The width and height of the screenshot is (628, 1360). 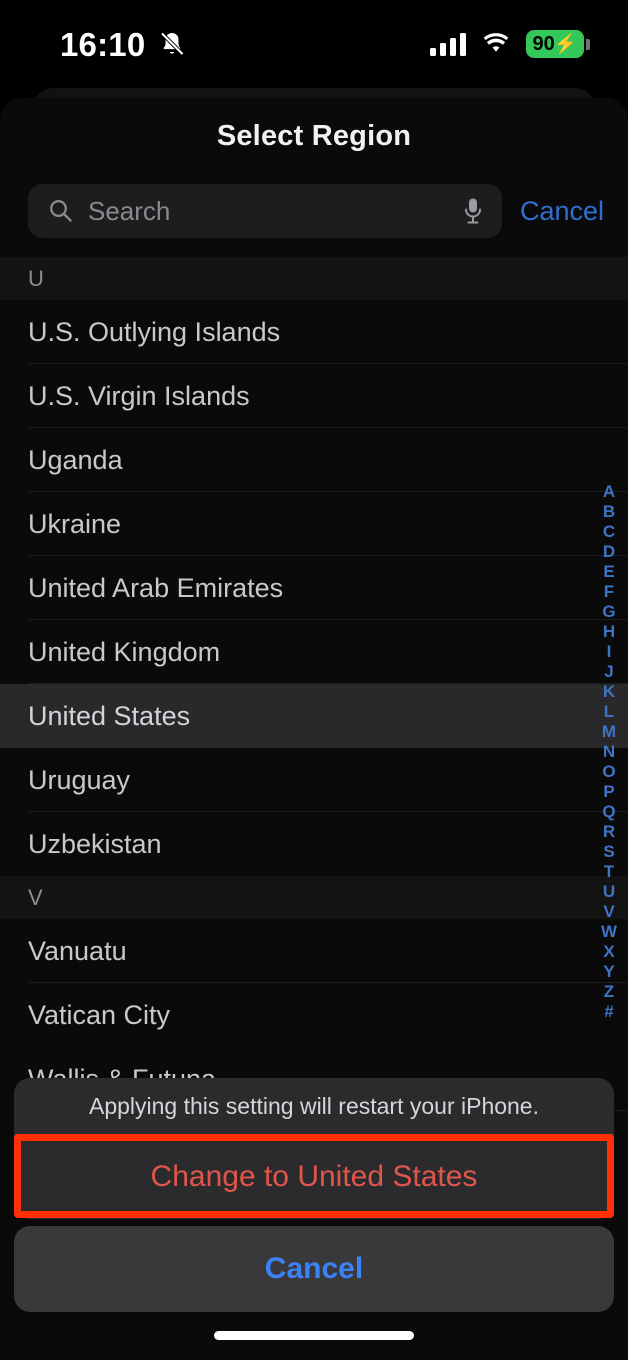 What do you see at coordinates (314, 716) in the screenshot?
I see `list-item: United States` at bounding box center [314, 716].